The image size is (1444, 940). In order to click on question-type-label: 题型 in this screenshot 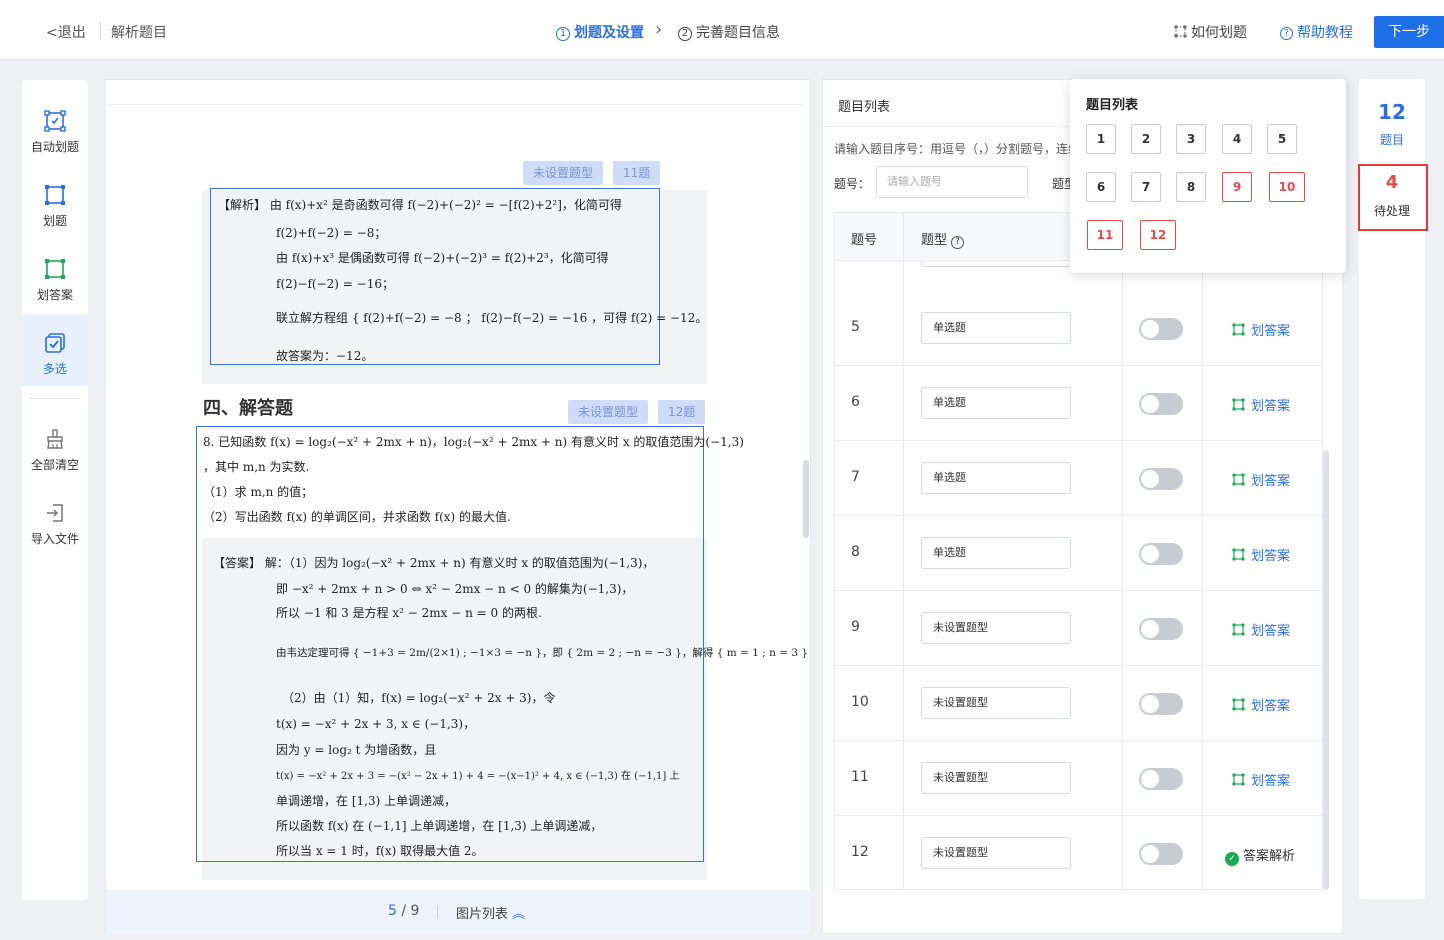, I will do `click(1061, 184)`.